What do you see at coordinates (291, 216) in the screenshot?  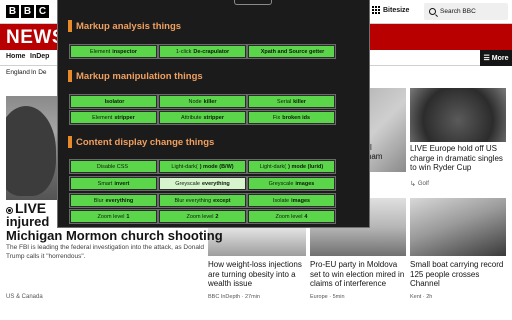 I see `zoom-level-4-button: Zoom level 4` at bounding box center [291, 216].